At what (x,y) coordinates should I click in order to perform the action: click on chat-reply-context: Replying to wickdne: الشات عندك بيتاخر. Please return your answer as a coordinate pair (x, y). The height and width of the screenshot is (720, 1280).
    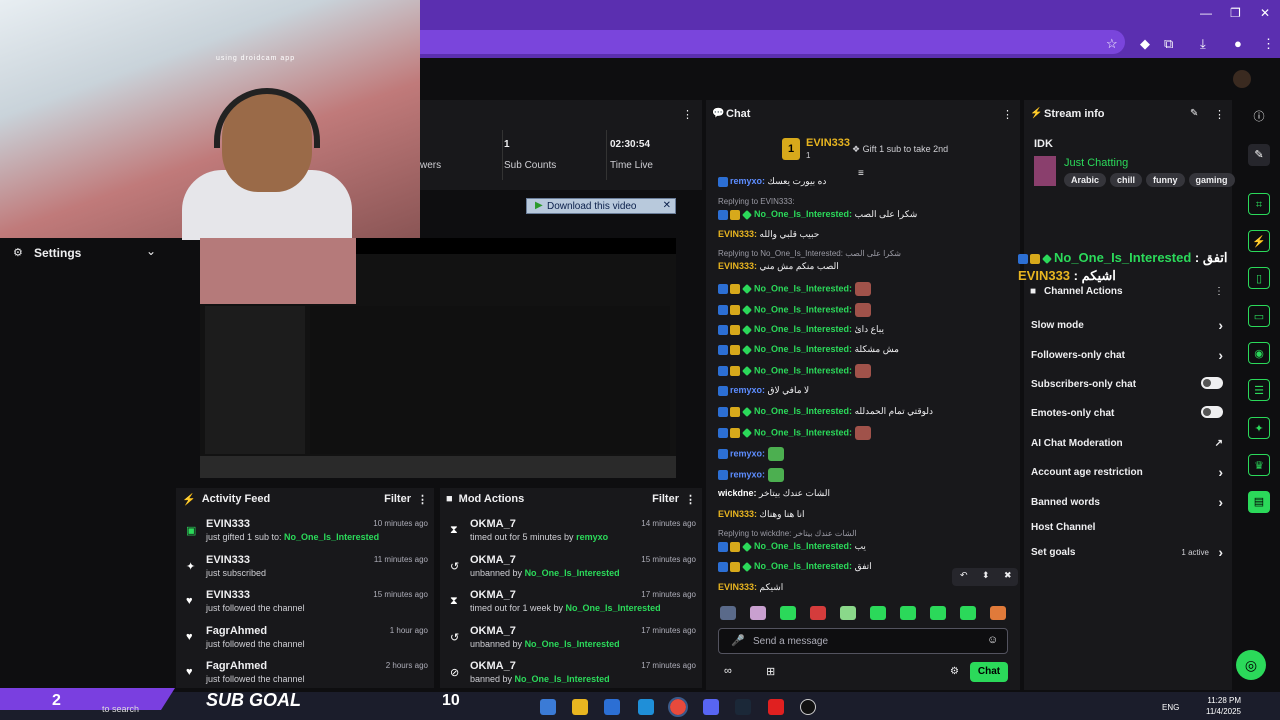
    Looking at the image, I should click on (863, 533).